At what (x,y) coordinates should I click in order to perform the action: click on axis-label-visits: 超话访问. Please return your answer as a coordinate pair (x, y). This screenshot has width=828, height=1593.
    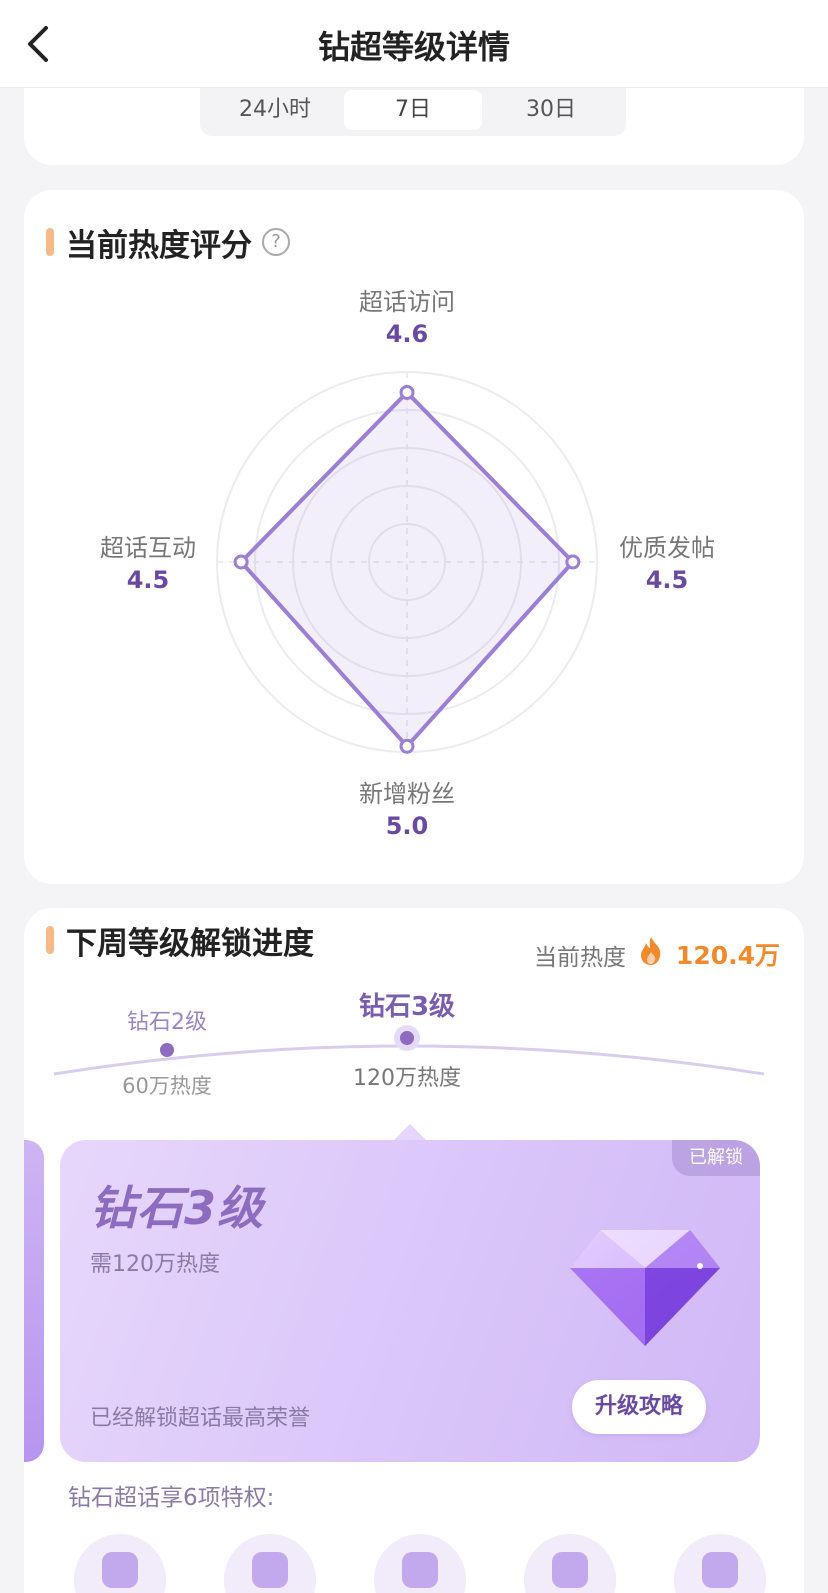
    Looking at the image, I should click on (407, 302).